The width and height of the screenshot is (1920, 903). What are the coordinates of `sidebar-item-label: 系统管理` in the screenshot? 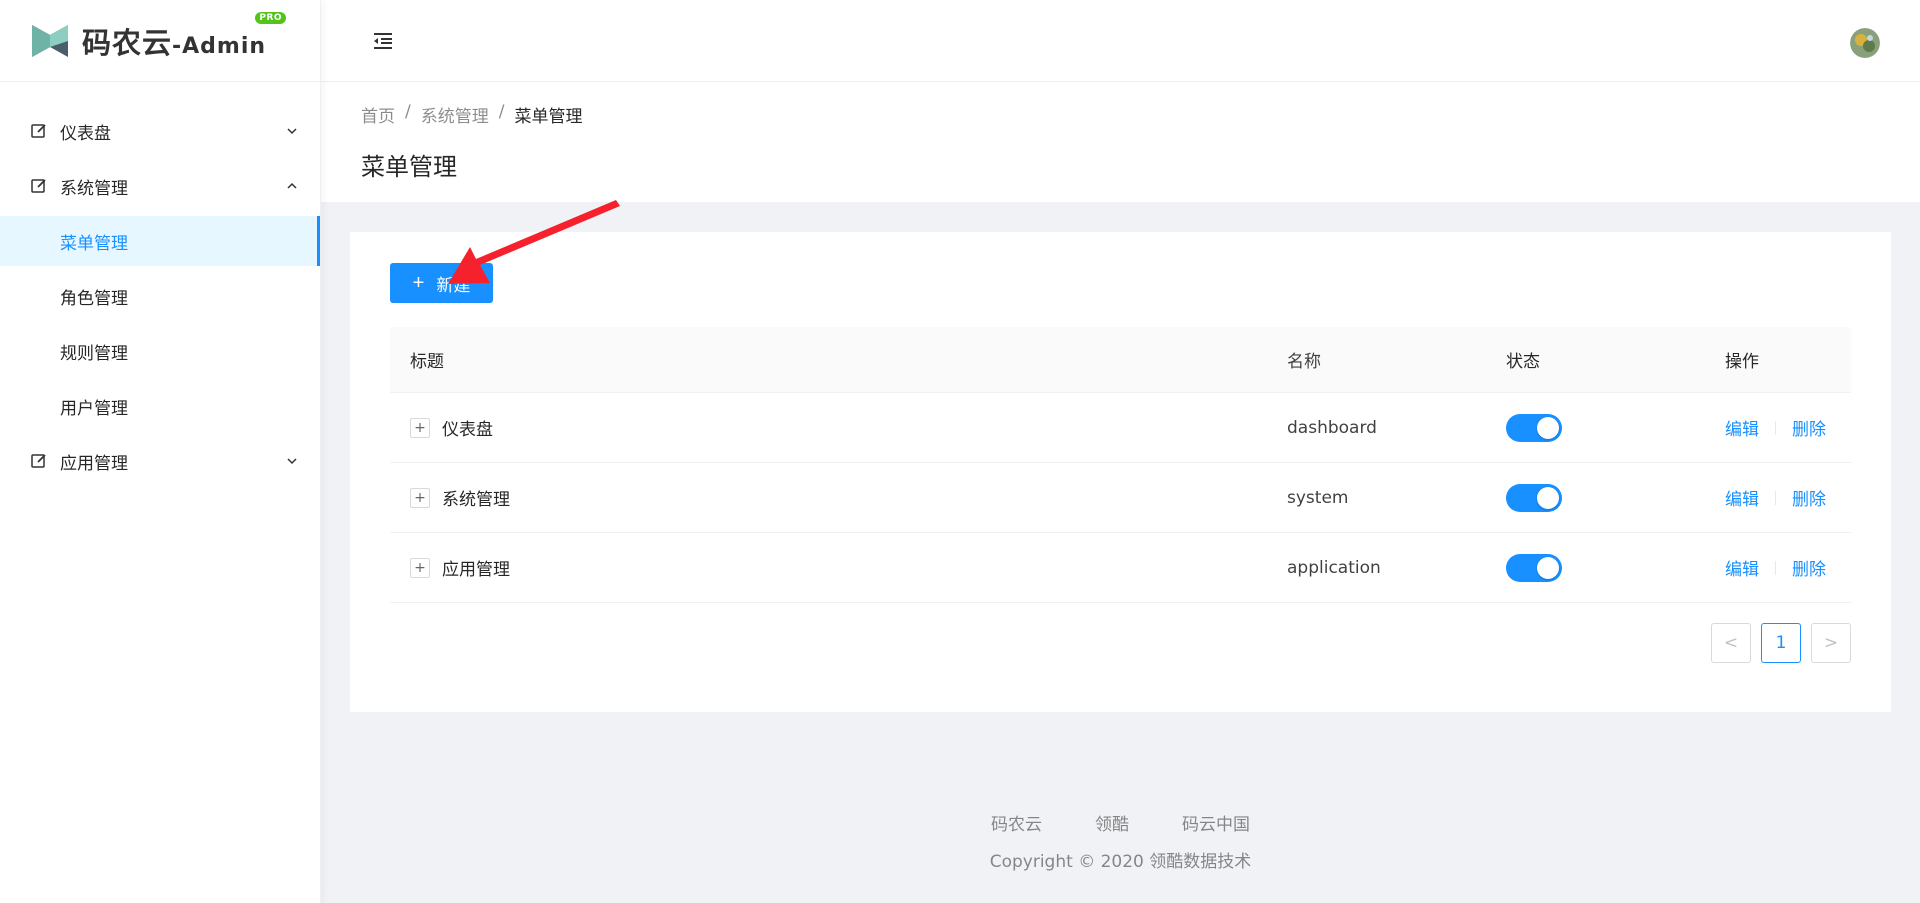 It's located at (94, 188).